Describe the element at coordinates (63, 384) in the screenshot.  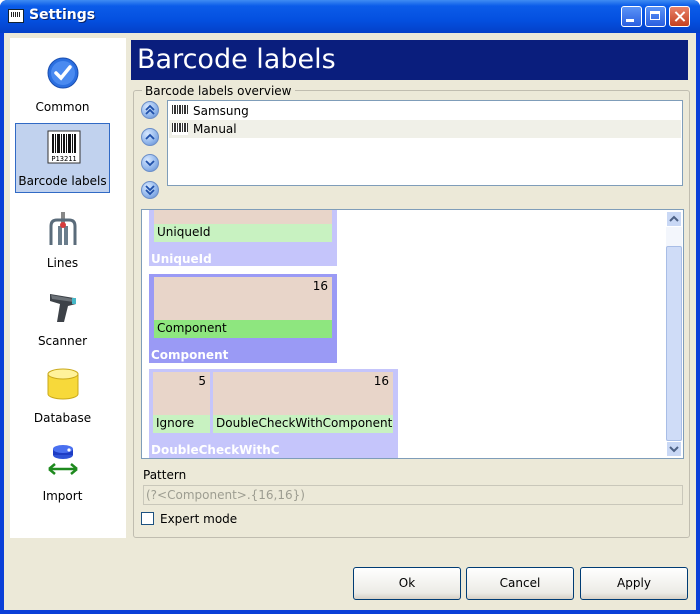
I see `database-icon` at that location.